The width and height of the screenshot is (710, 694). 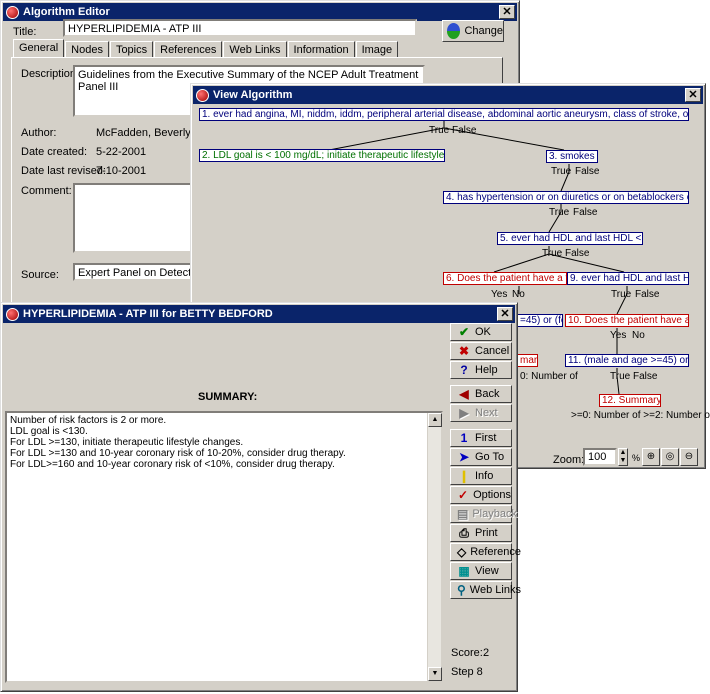 I want to click on zoom-input: 100, so click(x=600, y=457).